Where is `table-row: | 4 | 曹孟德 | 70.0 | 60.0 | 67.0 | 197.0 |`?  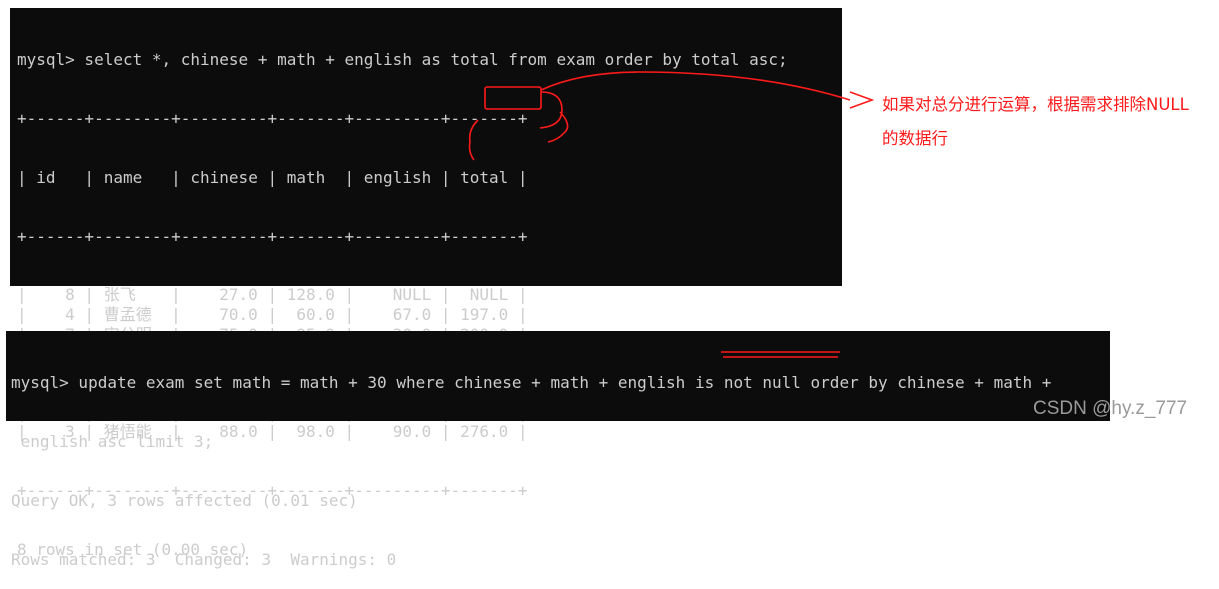 table-row: | 4 | 曹孟德 | 70.0 | 60.0 | 67.0 | 197.0 | is located at coordinates (272, 314).